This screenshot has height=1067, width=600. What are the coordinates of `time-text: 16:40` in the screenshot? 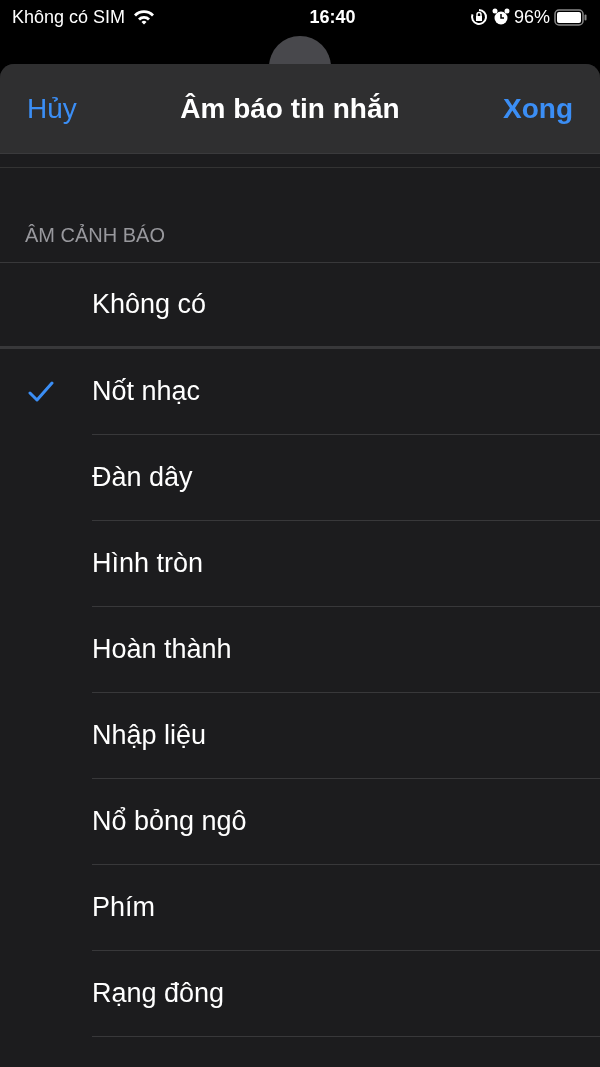 It's located at (332, 17).